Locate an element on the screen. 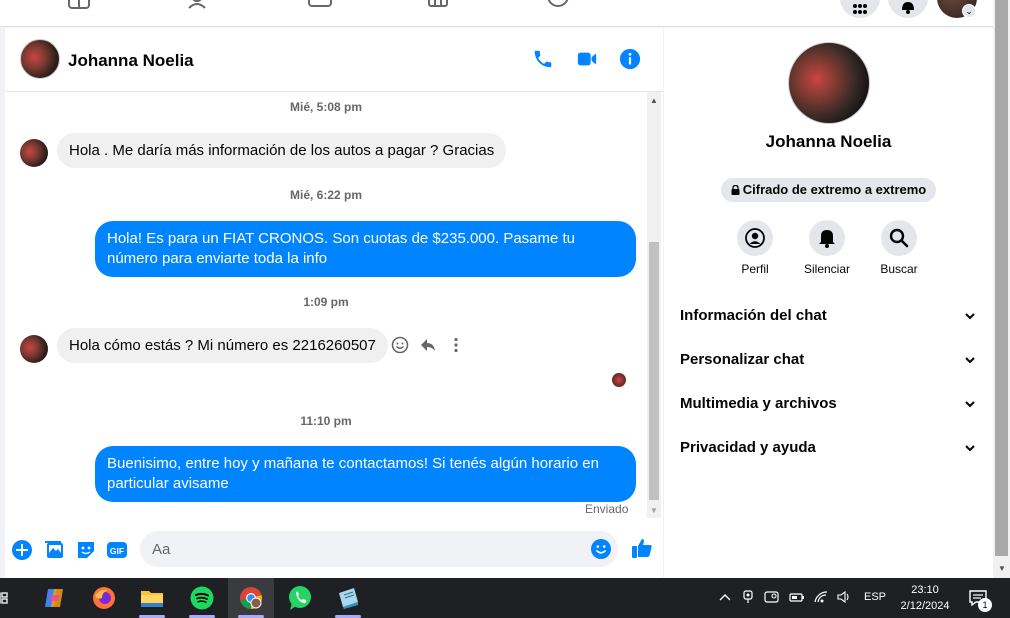 Image resolution: width=1010 pixels, height=618 pixels. message-timestamp: Mié, 5:08 pm is located at coordinates (326, 107).